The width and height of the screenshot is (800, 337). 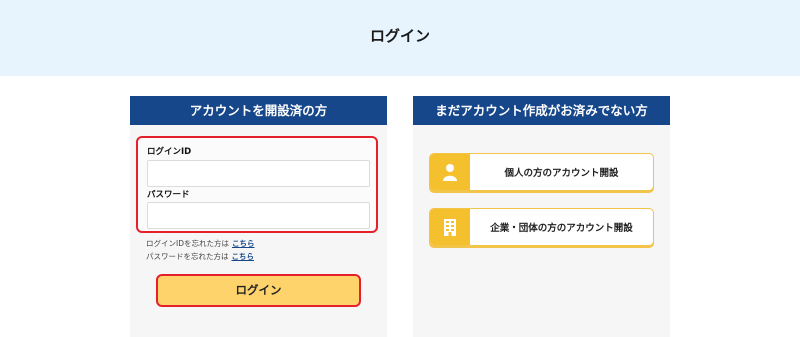 I want to click on building-icon, so click(x=450, y=227).